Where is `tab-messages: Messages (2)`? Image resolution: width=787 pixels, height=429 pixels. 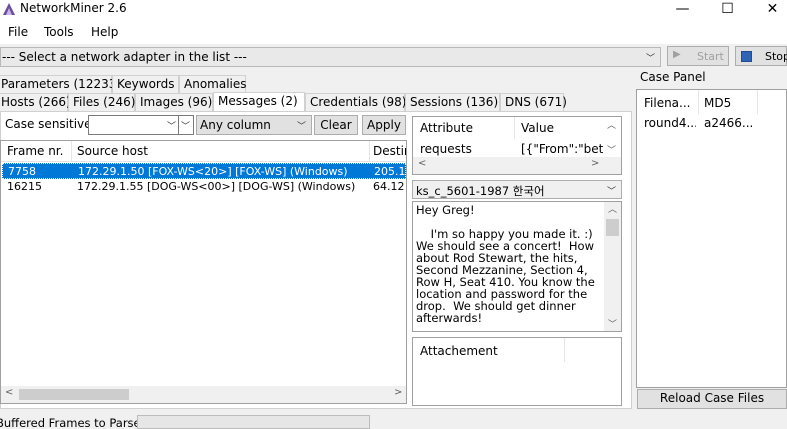
tab-messages: Messages (2) is located at coordinates (259, 102).